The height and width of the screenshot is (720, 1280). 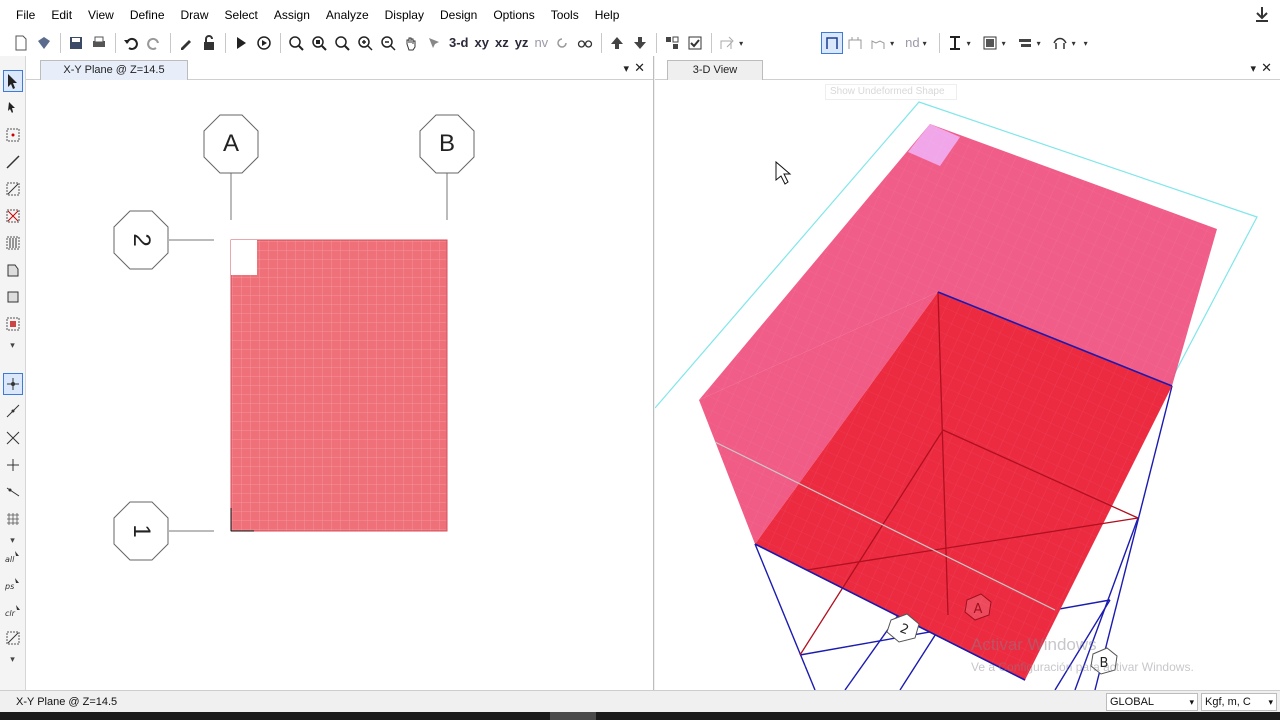 What do you see at coordinates (522, 43) in the screenshot?
I see `view-yz-button: yz` at bounding box center [522, 43].